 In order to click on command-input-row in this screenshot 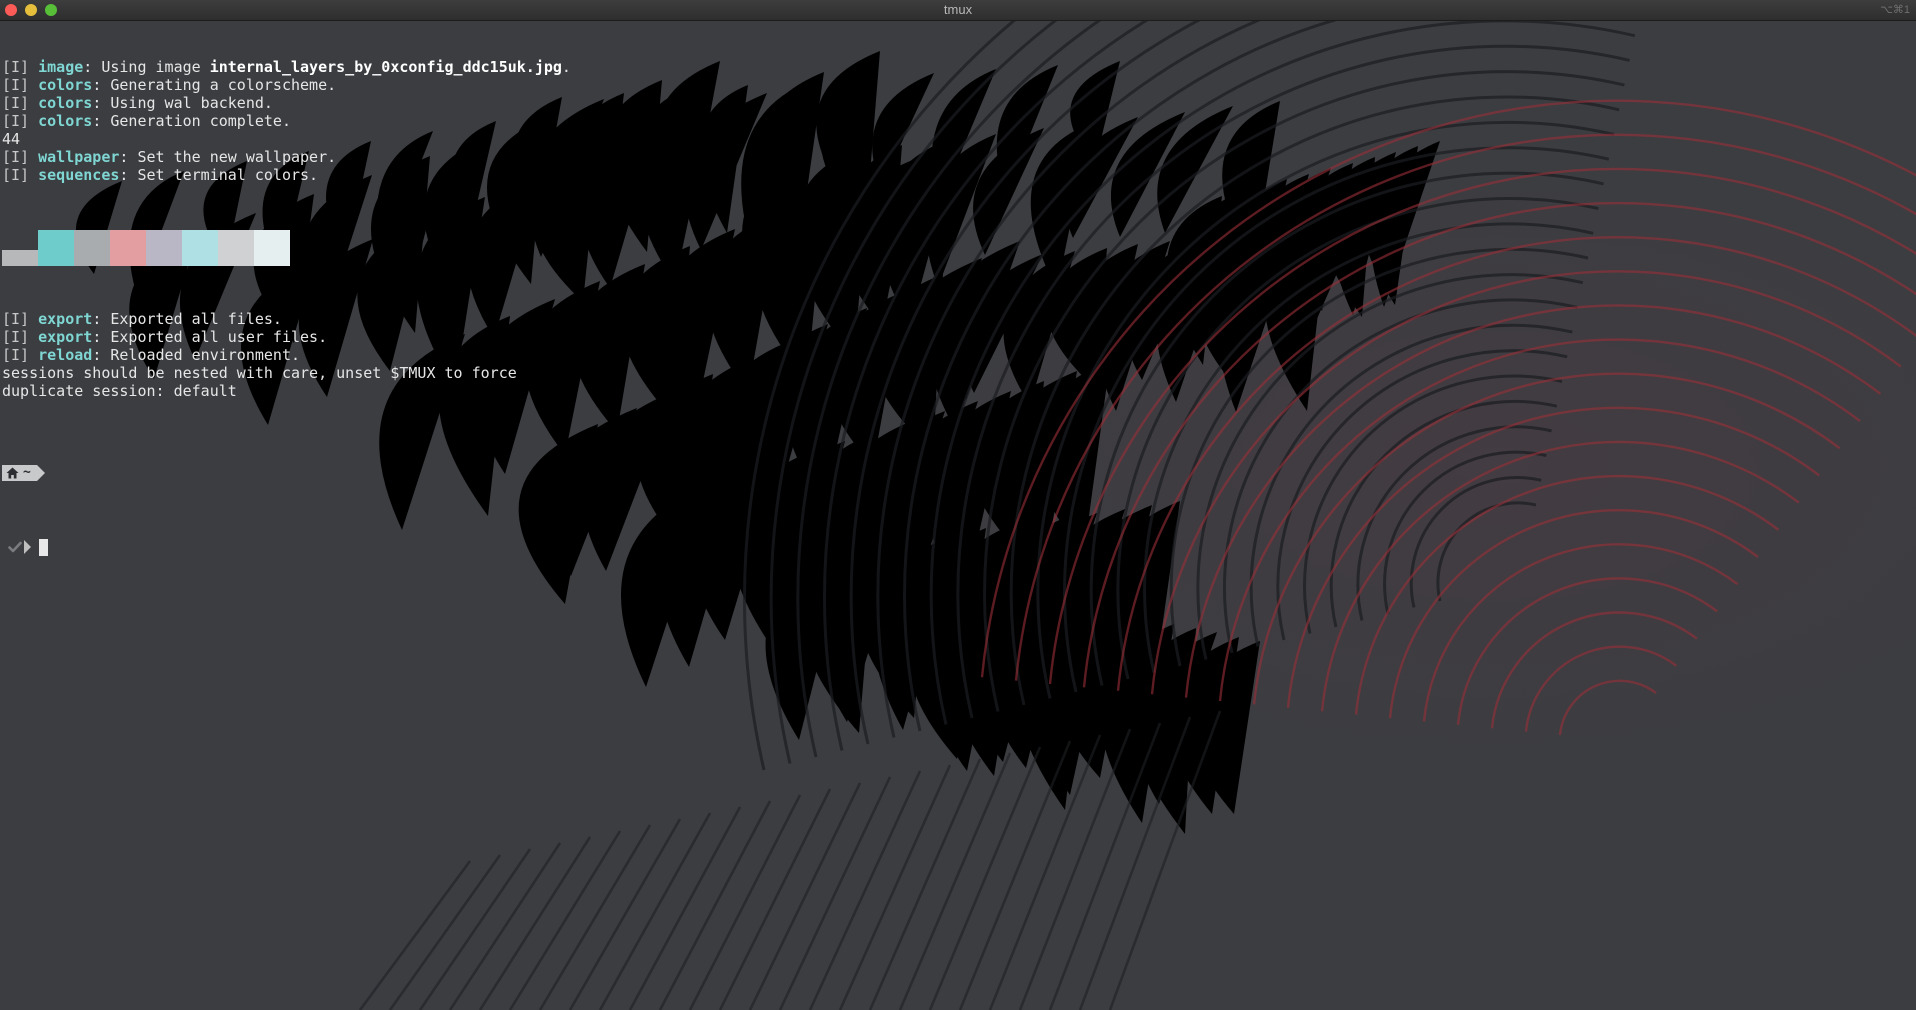, I will do `click(286, 547)`.